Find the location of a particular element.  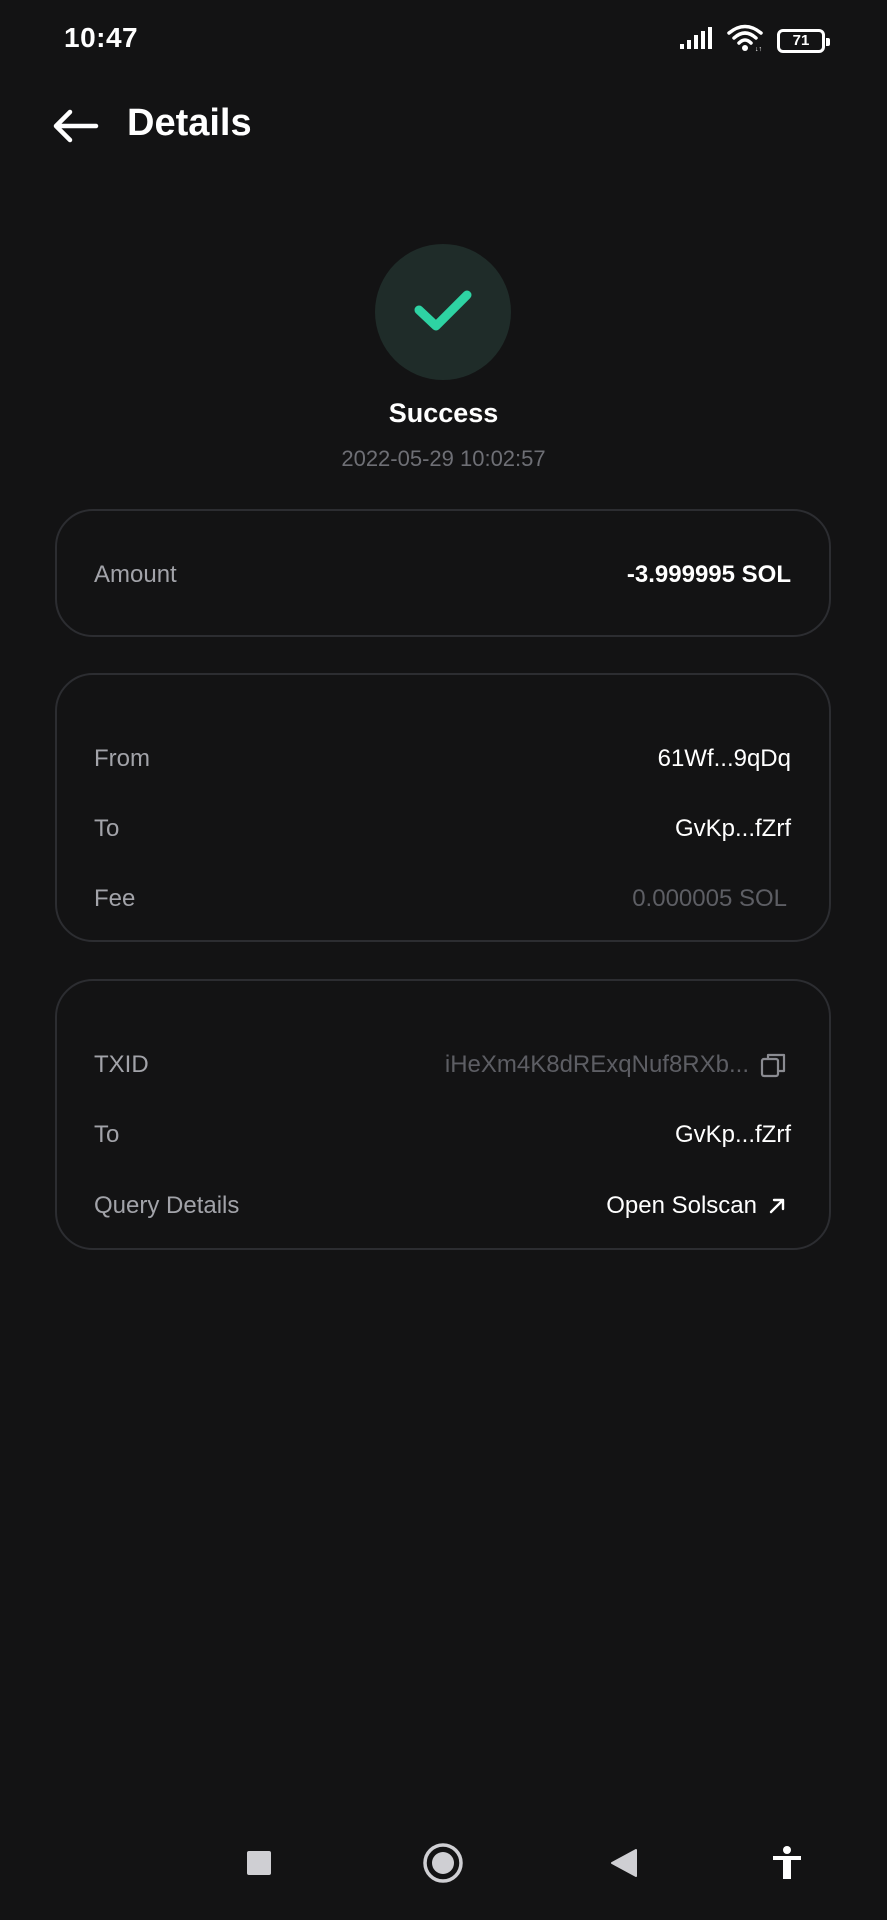

fee-label: Fee is located at coordinates (115, 898).